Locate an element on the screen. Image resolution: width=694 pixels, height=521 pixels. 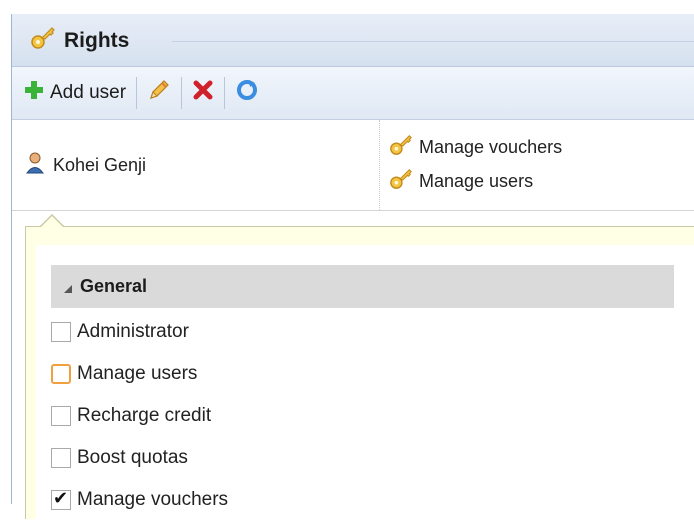
rights-header: Rights is located at coordinates (353, 40).